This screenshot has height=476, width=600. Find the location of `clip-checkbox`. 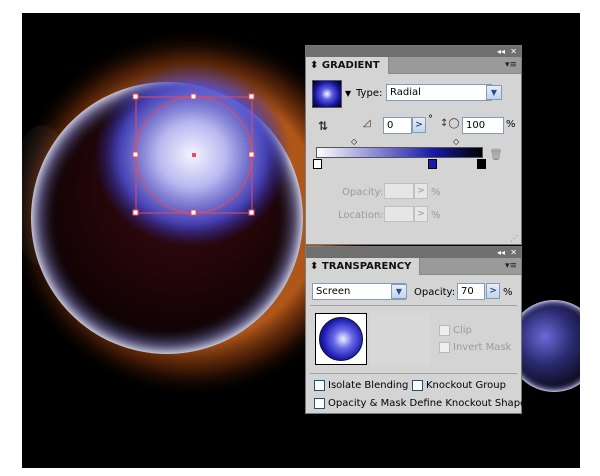

clip-checkbox is located at coordinates (444, 330).